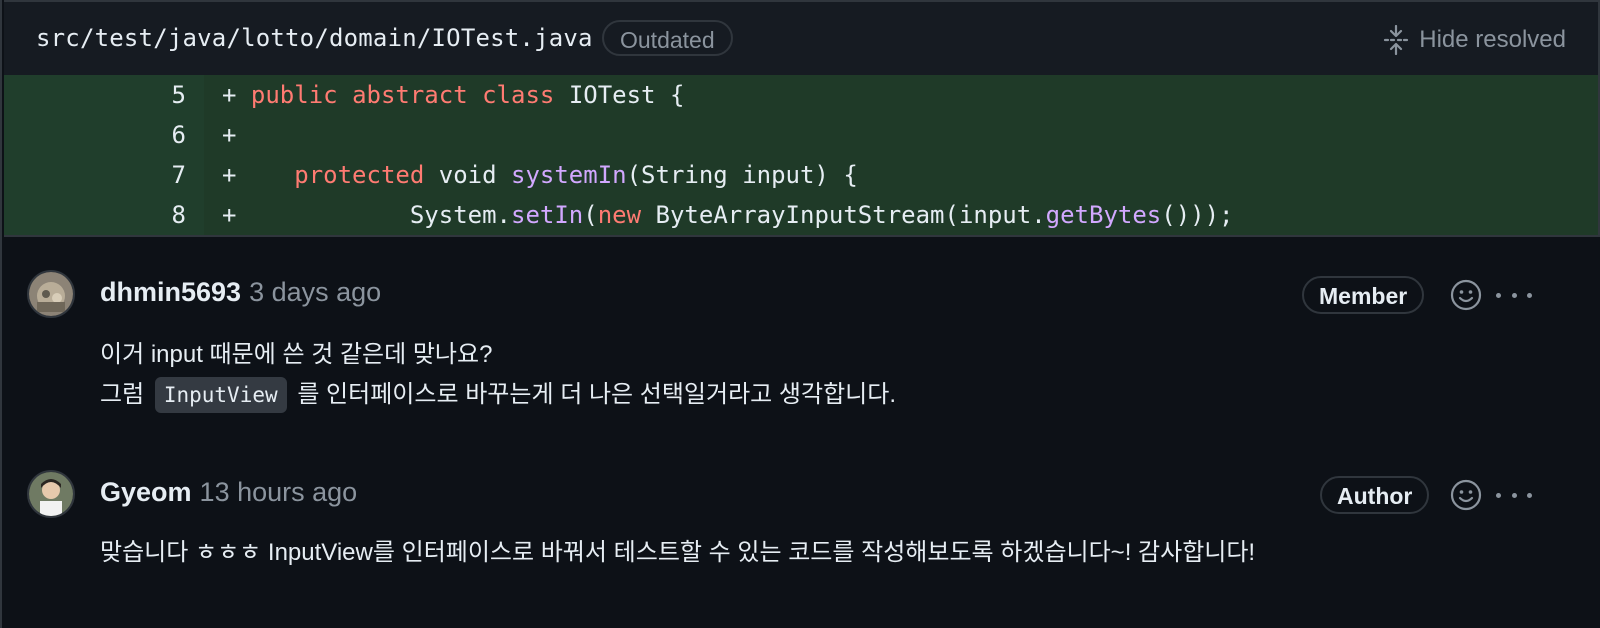 This screenshot has width=1600, height=628. What do you see at coordinates (518, 95) in the screenshot?
I see `code-token: class` at bounding box center [518, 95].